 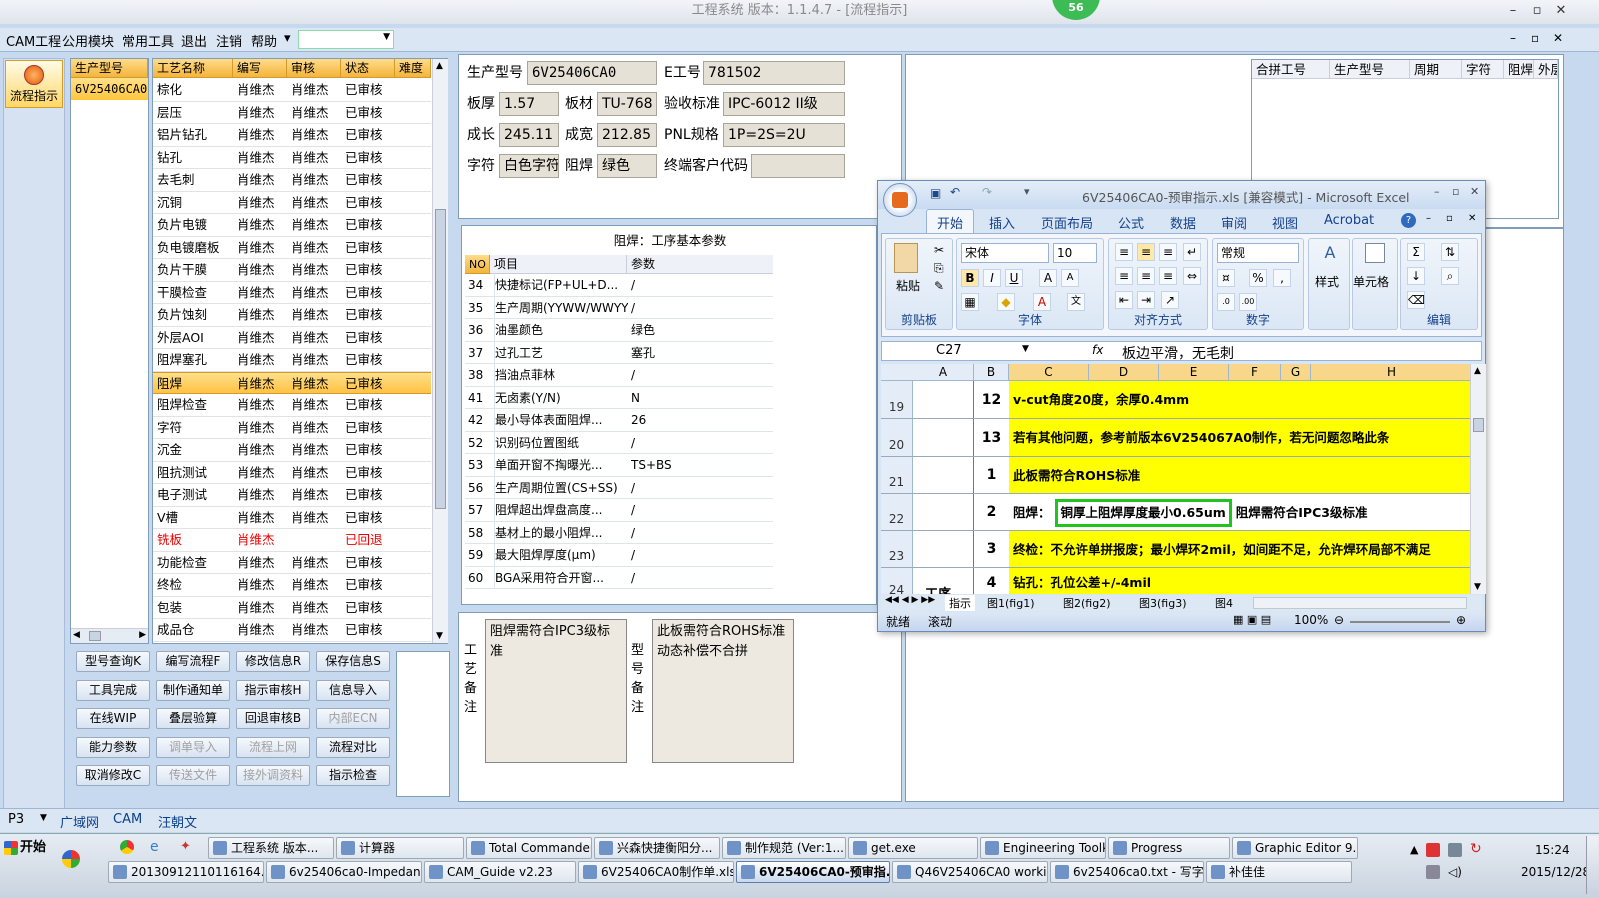 I want to click on align-right-icon: ≡, so click(x=1168, y=276).